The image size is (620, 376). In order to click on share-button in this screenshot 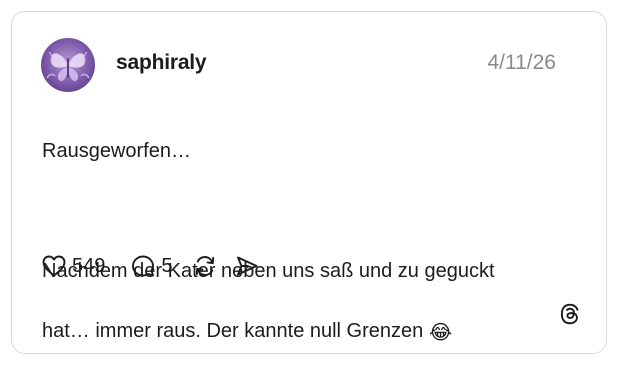, I will do `click(247, 266)`.